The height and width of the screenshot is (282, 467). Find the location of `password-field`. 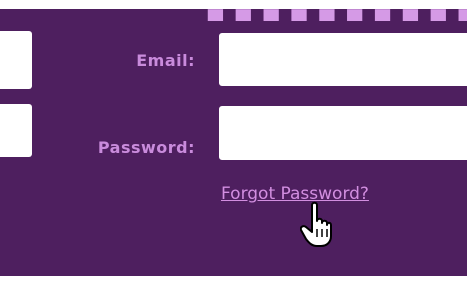

password-field is located at coordinates (343, 133).